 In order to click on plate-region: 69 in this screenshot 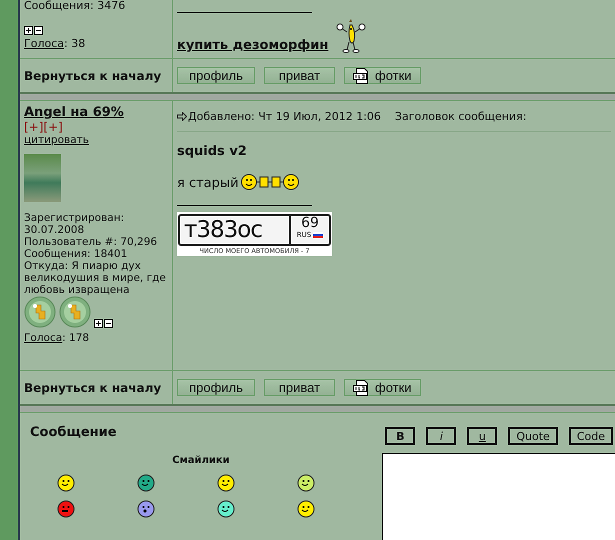, I will do `click(310, 223)`.